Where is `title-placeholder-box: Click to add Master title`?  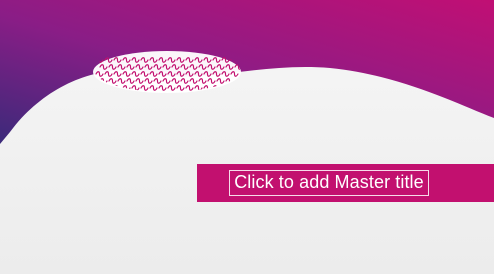
title-placeholder-box: Click to add Master title is located at coordinates (329, 183).